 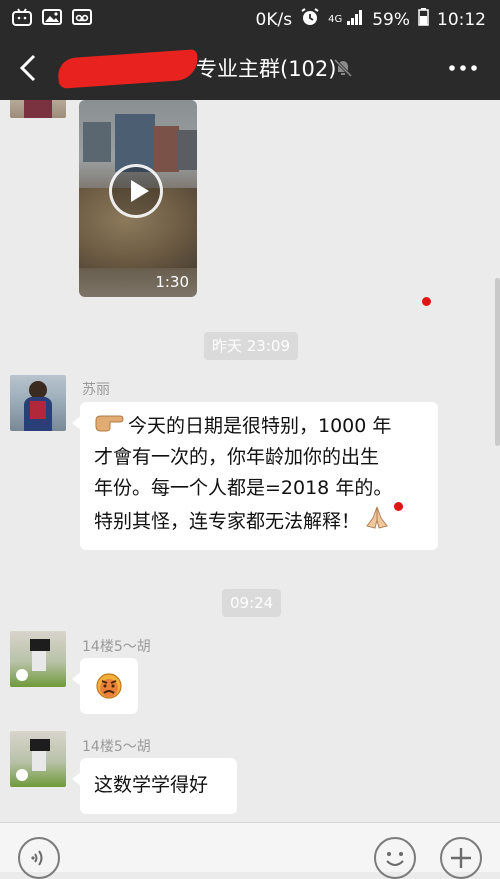 I want to click on status-right: 0K/s 4G 59% 10:12, so click(x=371, y=19).